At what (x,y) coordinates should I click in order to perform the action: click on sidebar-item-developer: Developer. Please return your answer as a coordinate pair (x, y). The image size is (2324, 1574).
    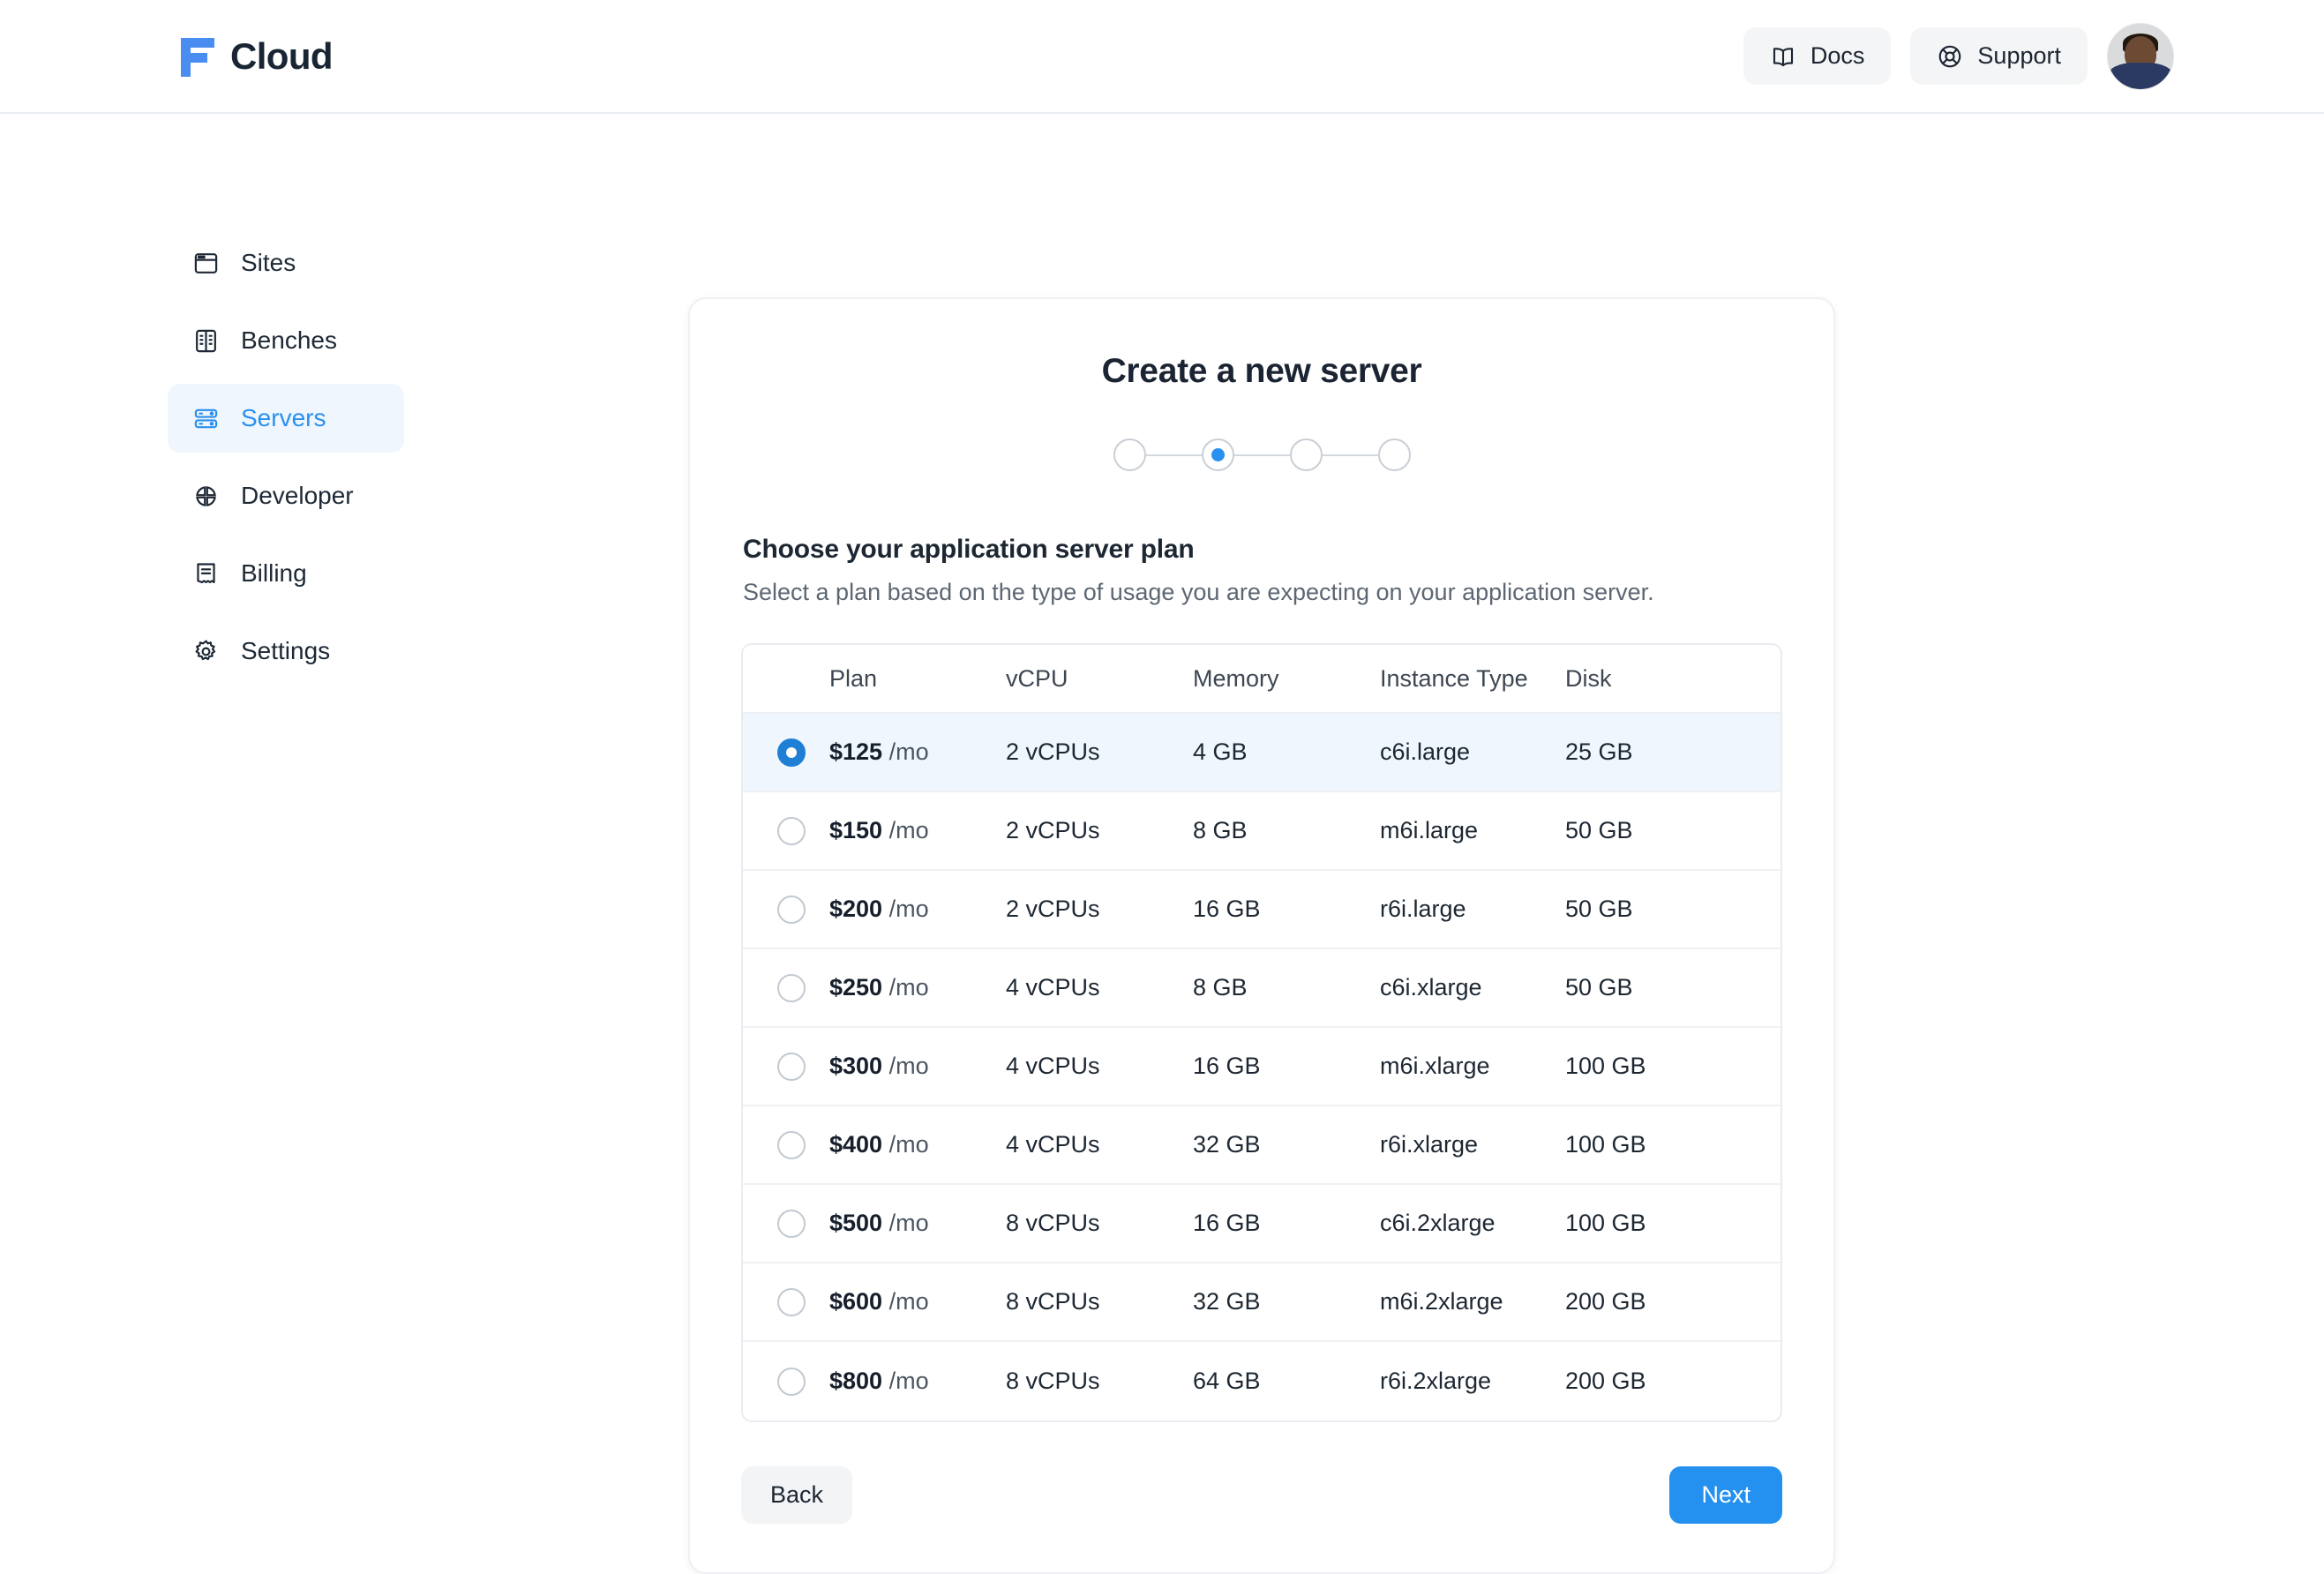
    Looking at the image, I should click on (286, 496).